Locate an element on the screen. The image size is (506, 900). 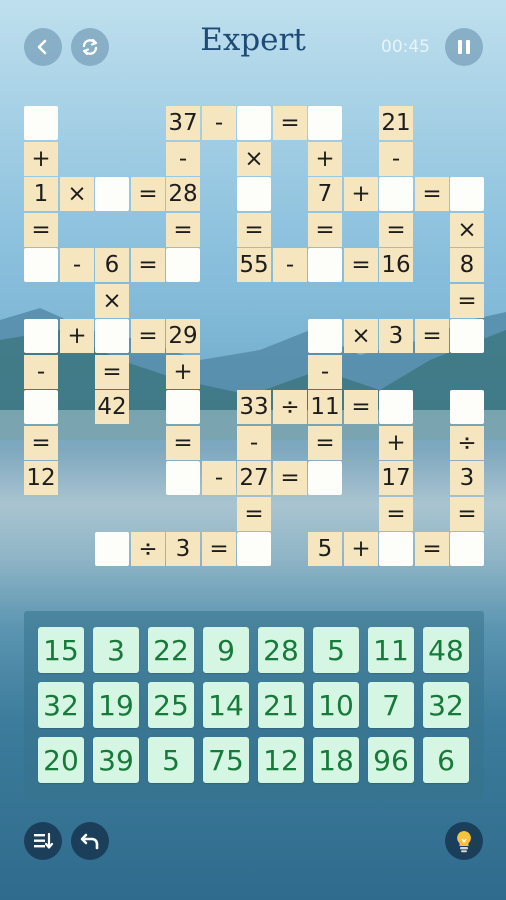
number-cell: 42 is located at coordinates (112, 407).